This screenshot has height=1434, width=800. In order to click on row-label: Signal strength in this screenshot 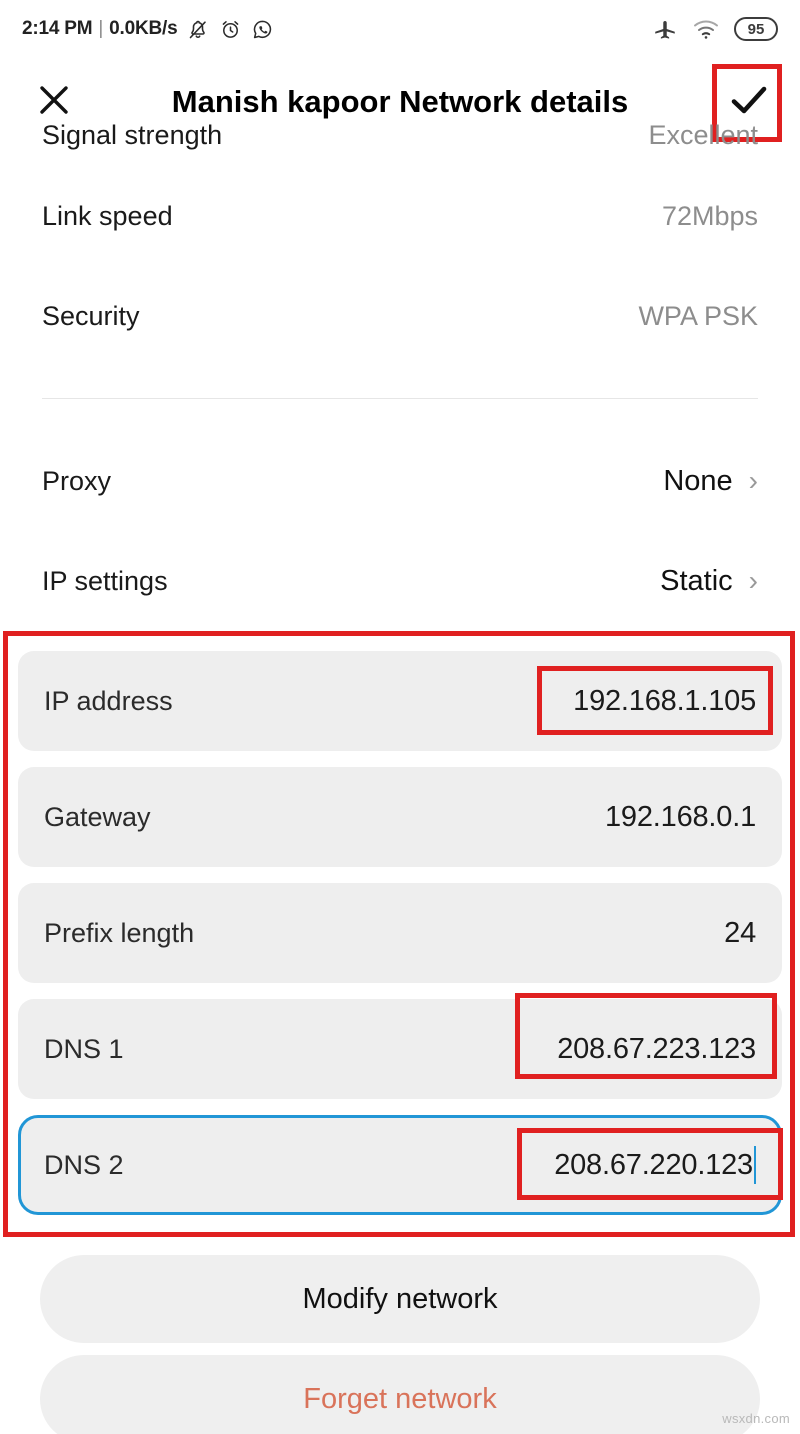, I will do `click(132, 134)`.